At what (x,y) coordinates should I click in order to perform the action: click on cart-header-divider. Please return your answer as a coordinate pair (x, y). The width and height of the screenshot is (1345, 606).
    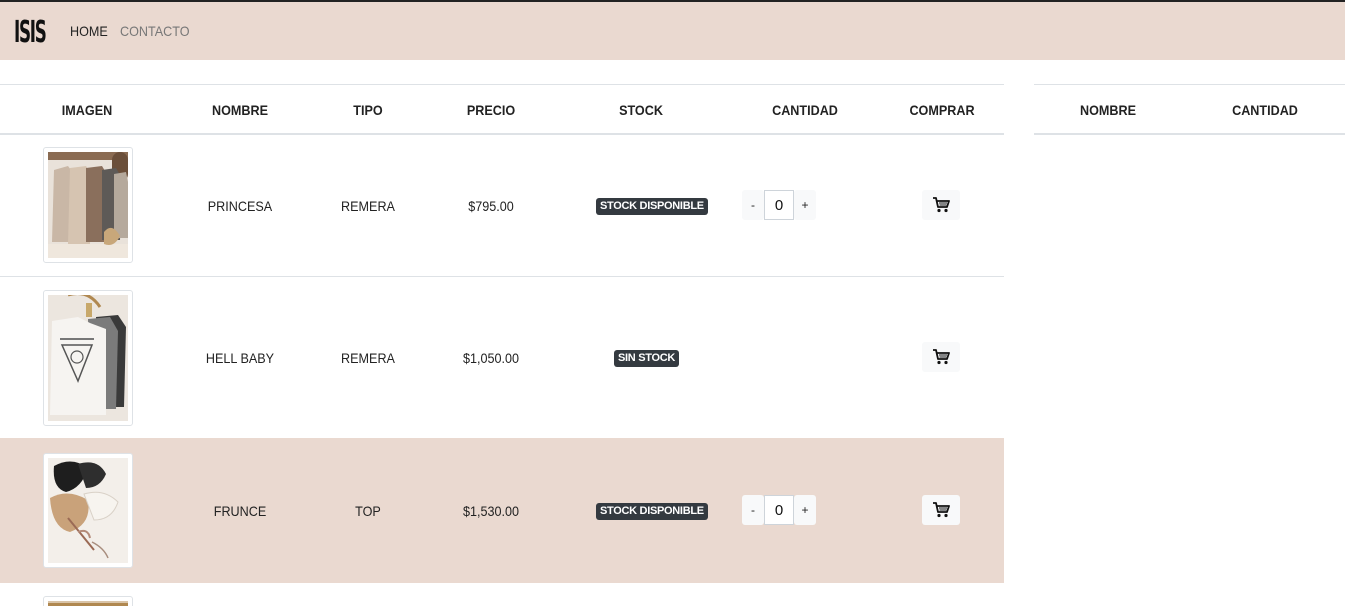
    Looking at the image, I should click on (1189, 134).